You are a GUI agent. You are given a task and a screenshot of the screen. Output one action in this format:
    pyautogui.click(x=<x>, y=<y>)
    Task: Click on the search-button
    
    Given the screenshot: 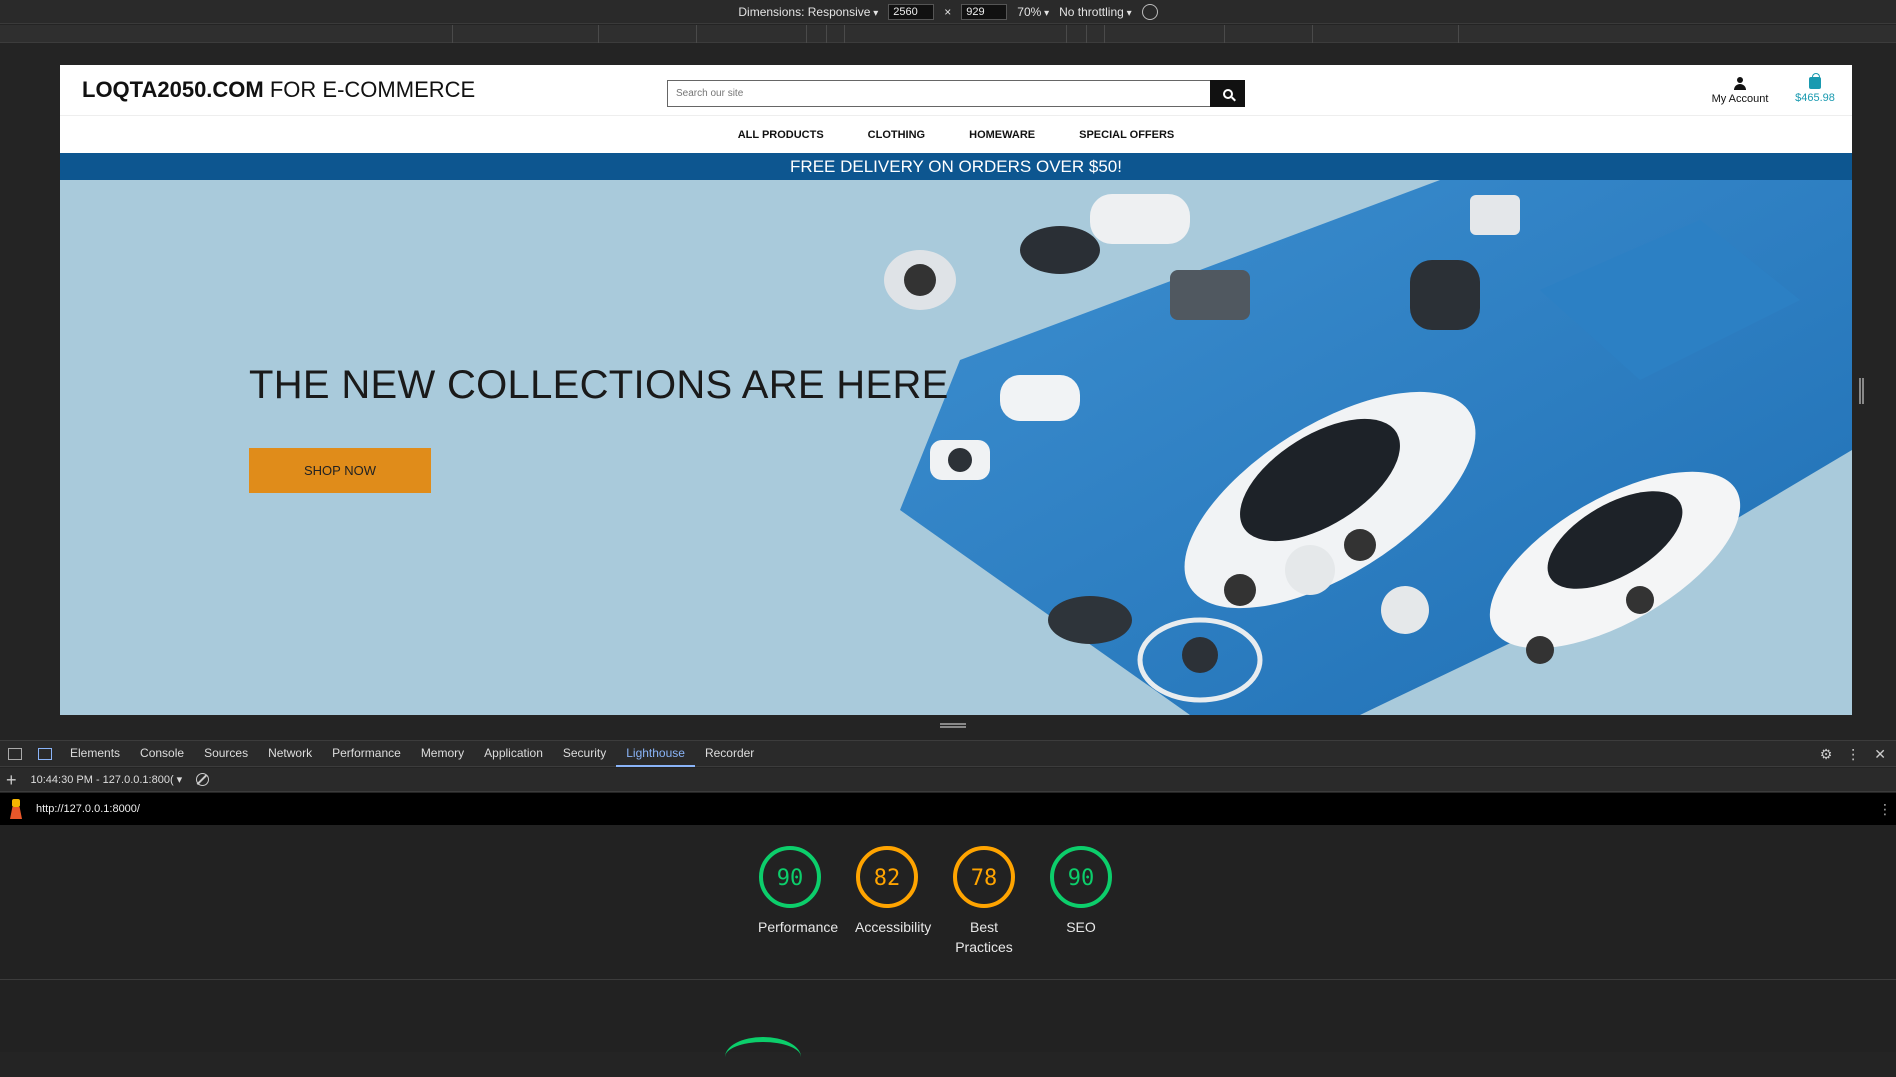 What is the action you would take?
    pyautogui.click(x=1227, y=93)
    